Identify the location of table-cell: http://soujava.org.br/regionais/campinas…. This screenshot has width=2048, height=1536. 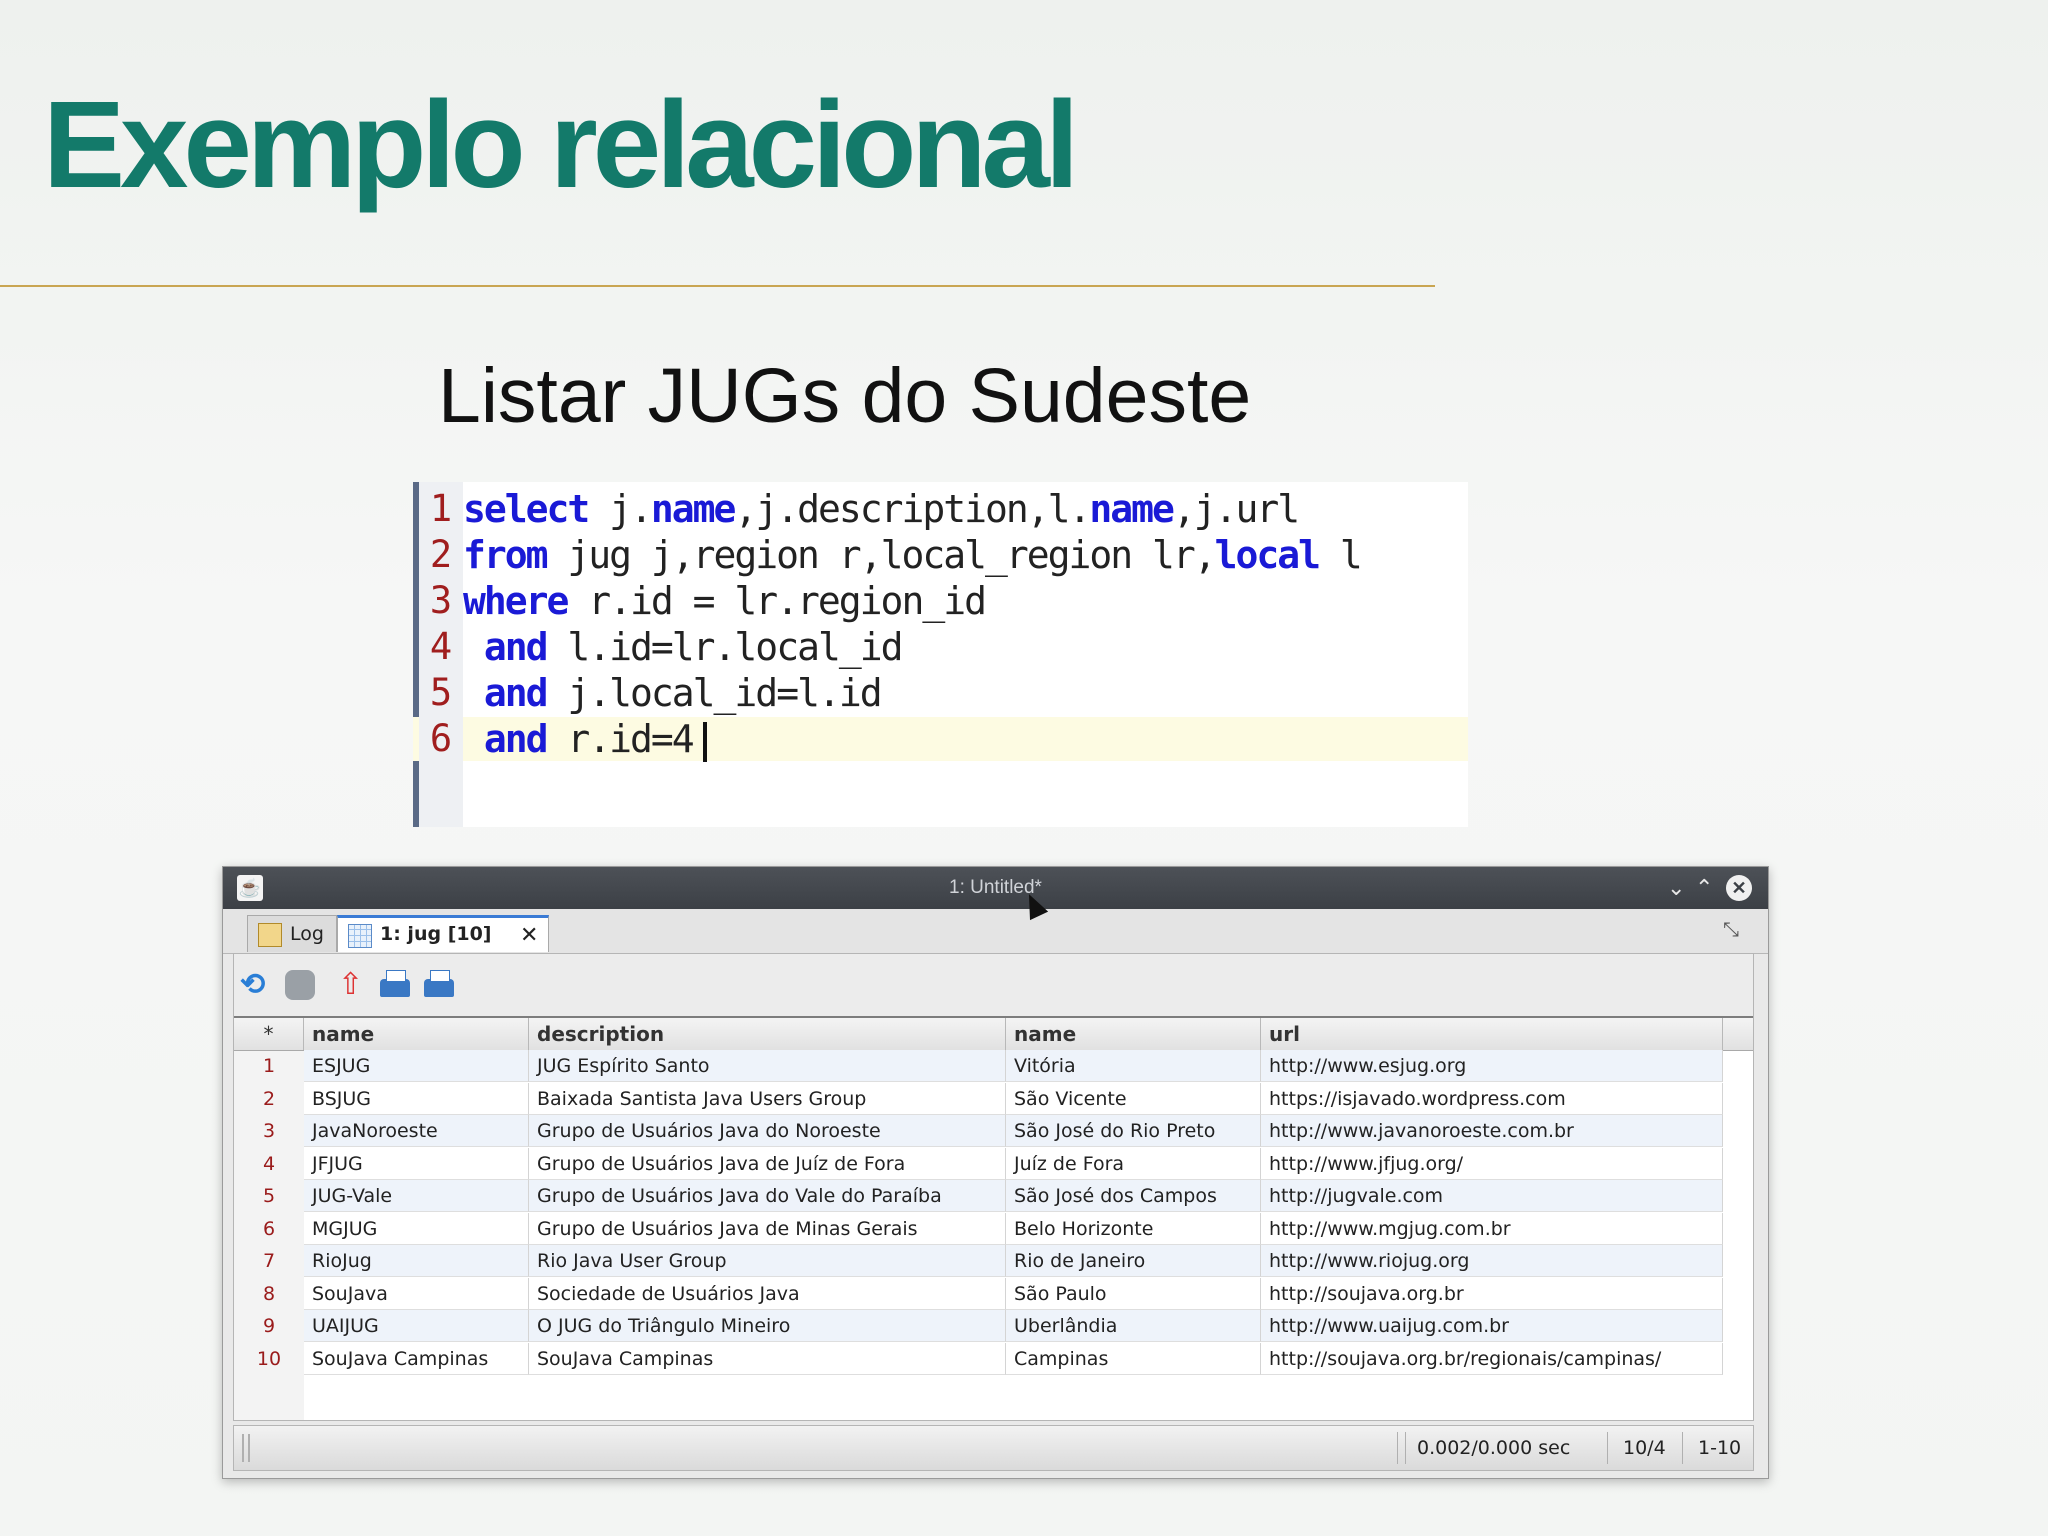
(1492, 1358).